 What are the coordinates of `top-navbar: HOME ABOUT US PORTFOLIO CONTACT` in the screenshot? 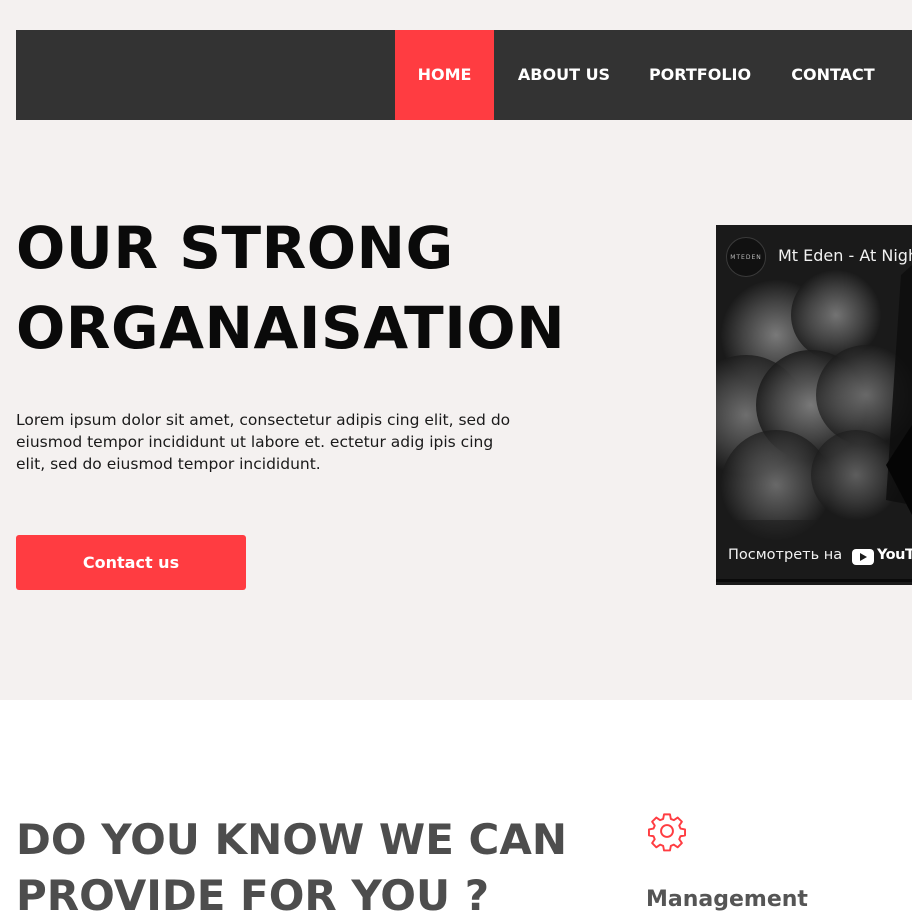 It's located at (464, 75).